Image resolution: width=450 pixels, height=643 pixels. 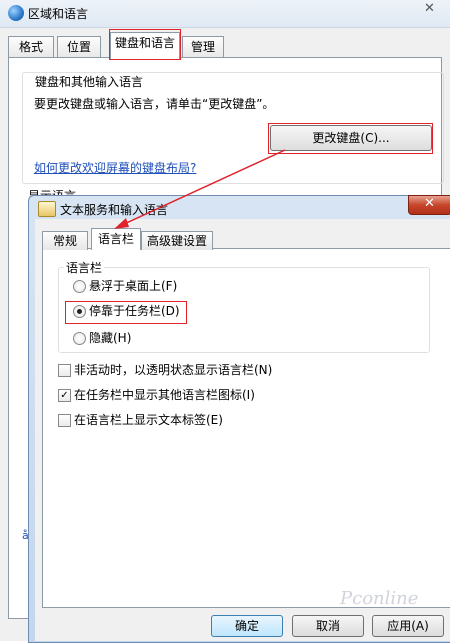 What do you see at coordinates (79, 286) in the screenshot?
I see `radio-float-desktop` at bounding box center [79, 286].